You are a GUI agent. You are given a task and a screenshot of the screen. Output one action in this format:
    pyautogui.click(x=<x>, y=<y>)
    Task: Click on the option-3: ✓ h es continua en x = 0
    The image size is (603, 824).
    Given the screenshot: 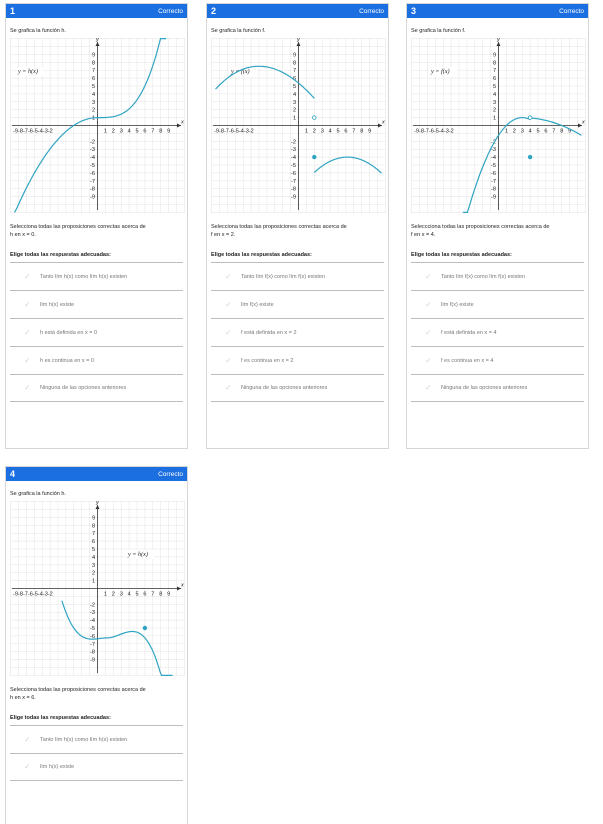 What is the action you would take?
    pyautogui.click(x=96, y=360)
    